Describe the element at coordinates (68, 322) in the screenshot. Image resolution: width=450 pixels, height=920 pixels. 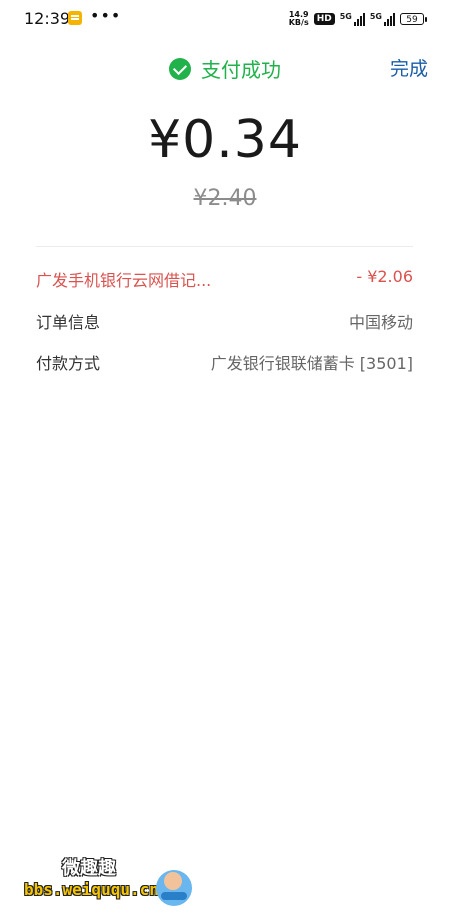
I see `order-info-label: 订单信息` at that location.